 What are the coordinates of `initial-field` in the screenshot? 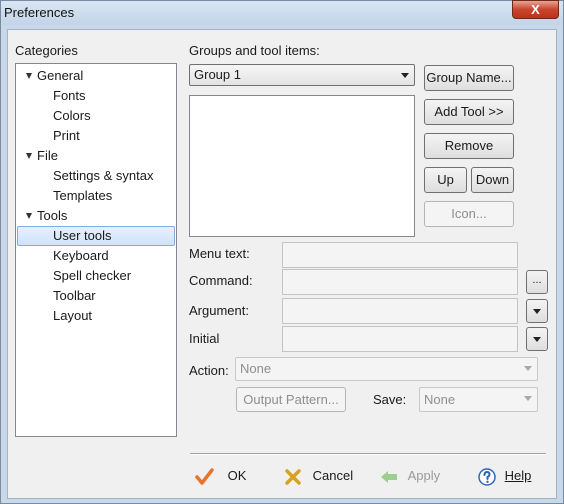 It's located at (400, 339).